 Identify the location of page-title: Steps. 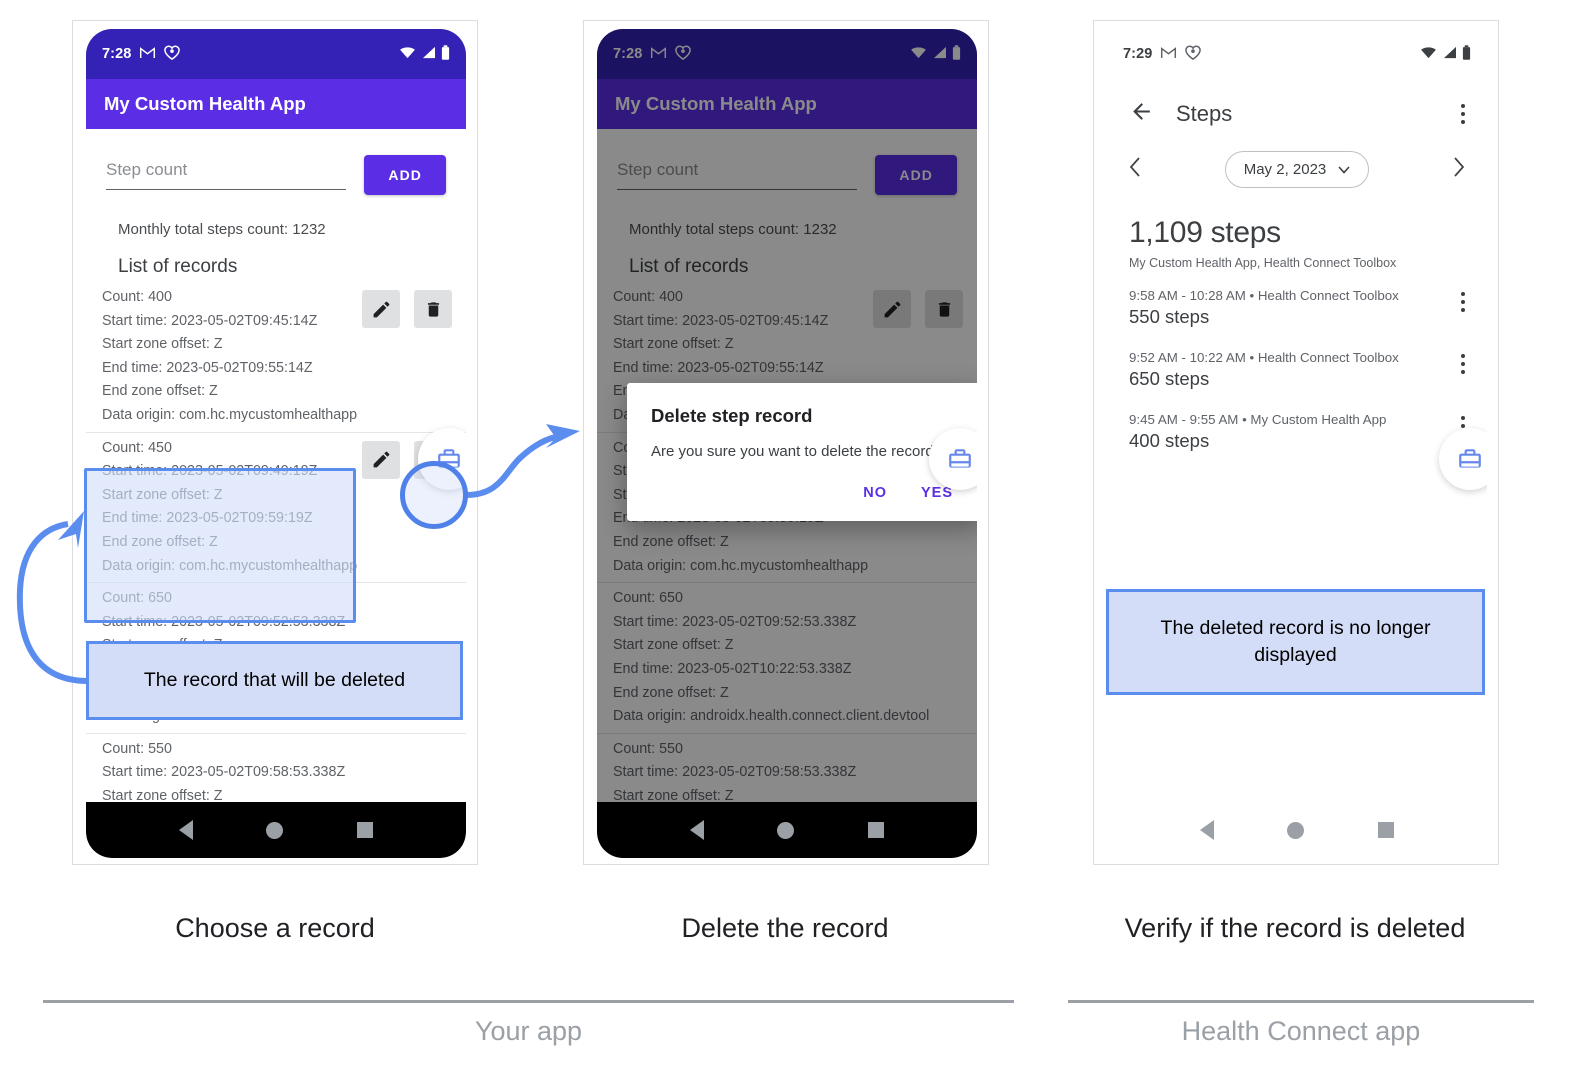
(1204, 113).